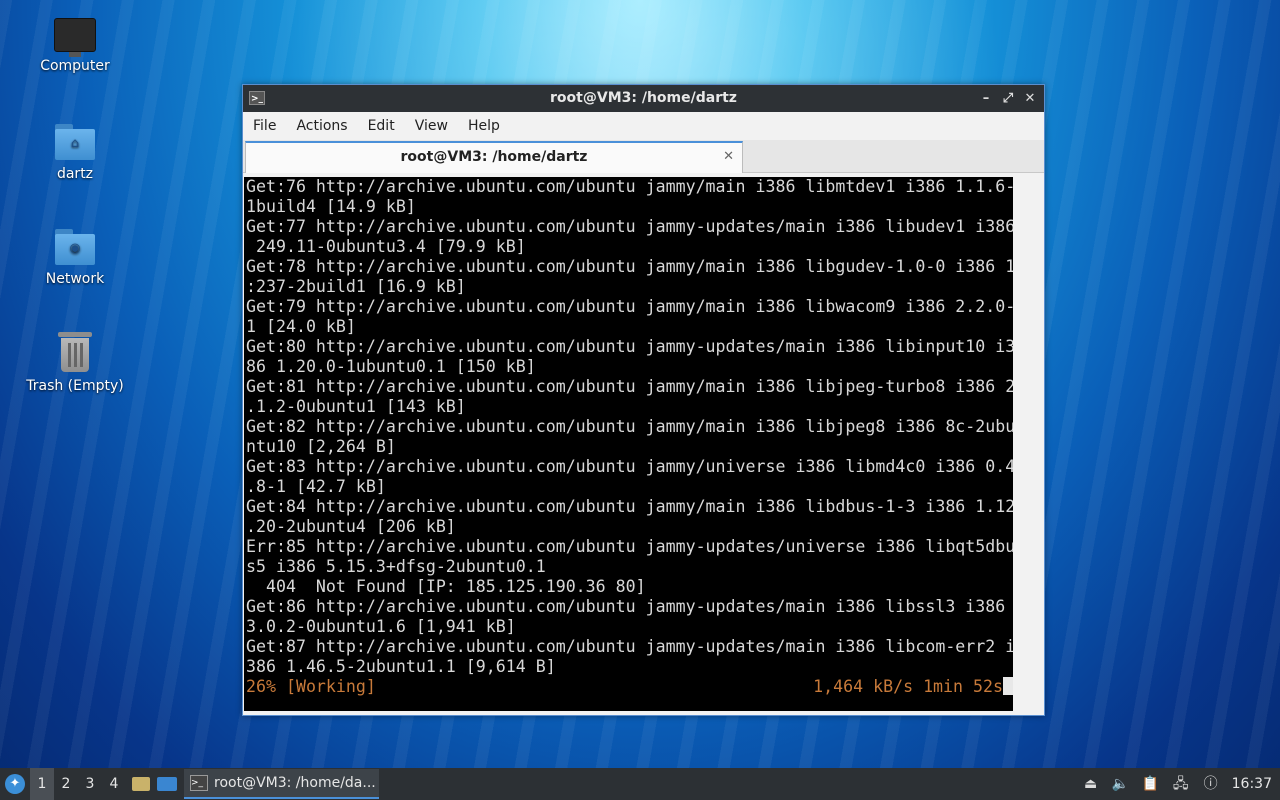 The height and width of the screenshot is (800, 1280). What do you see at coordinates (75, 142) in the screenshot?
I see `home-folder-icon: ⌂` at bounding box center [75, 142].